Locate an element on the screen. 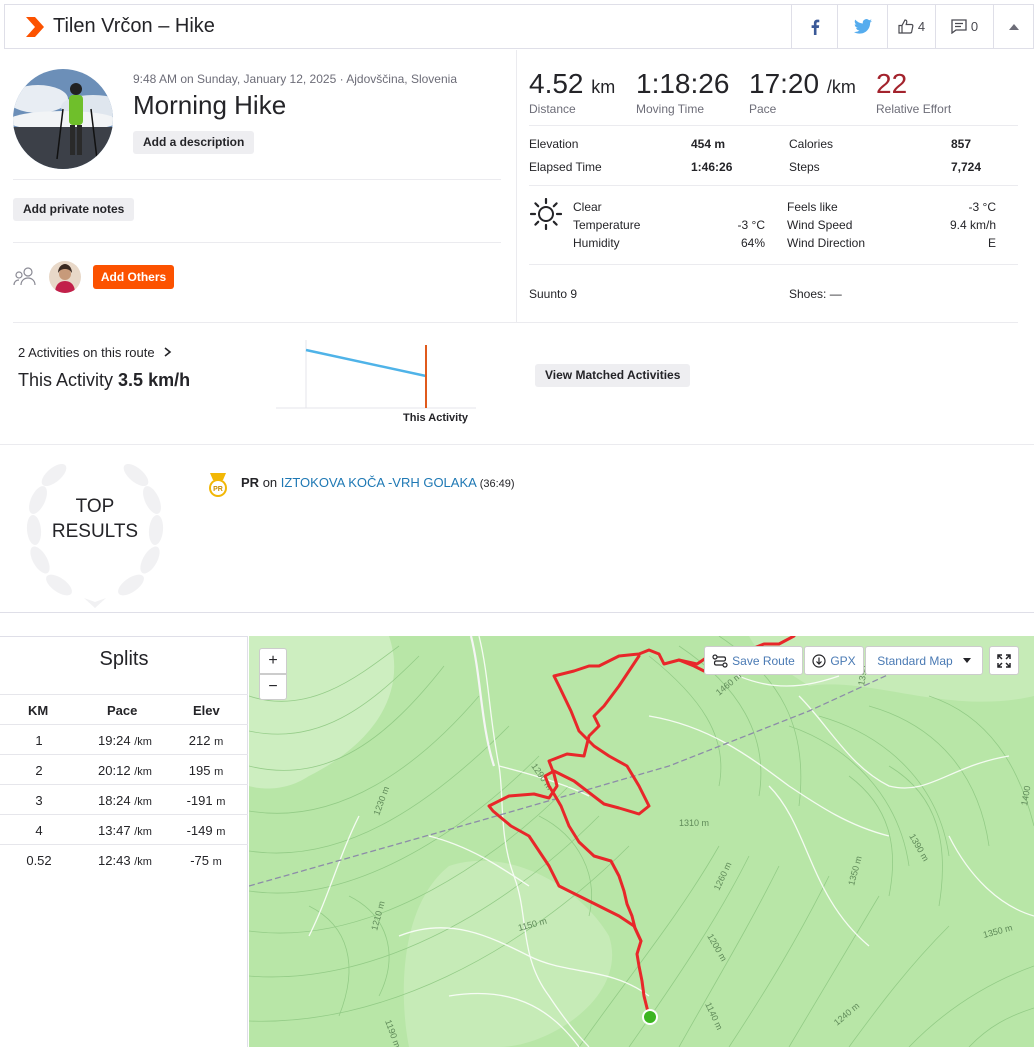 Image resolution: width=1034 pixels, height=1047 pixels. kudos-count: 4 is located at coordinates (921, 26).